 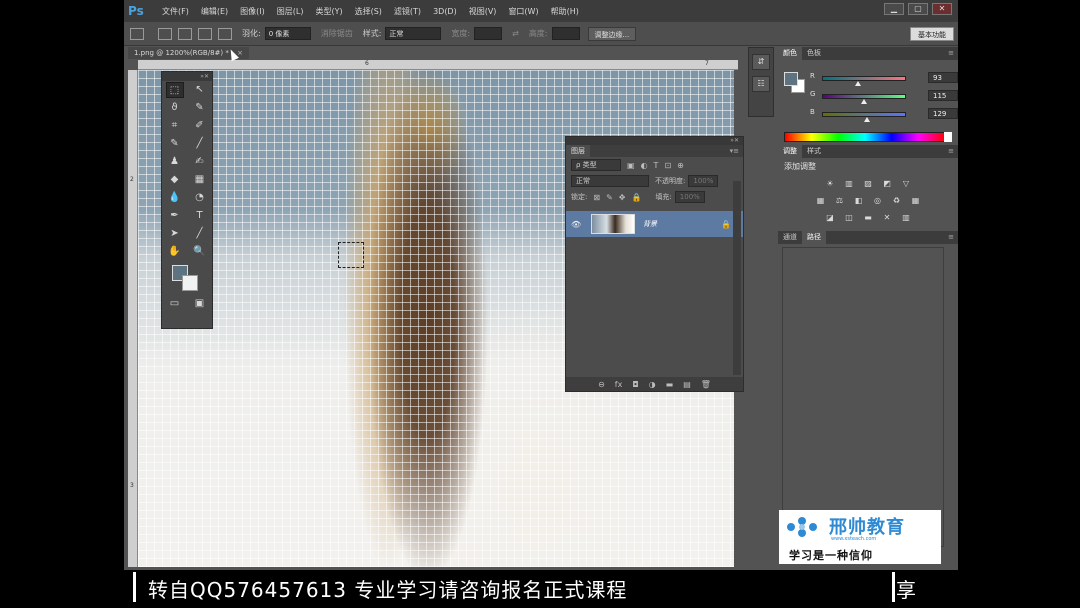 I want to click on maximize-button: ▢, so click(x=918, y=9).